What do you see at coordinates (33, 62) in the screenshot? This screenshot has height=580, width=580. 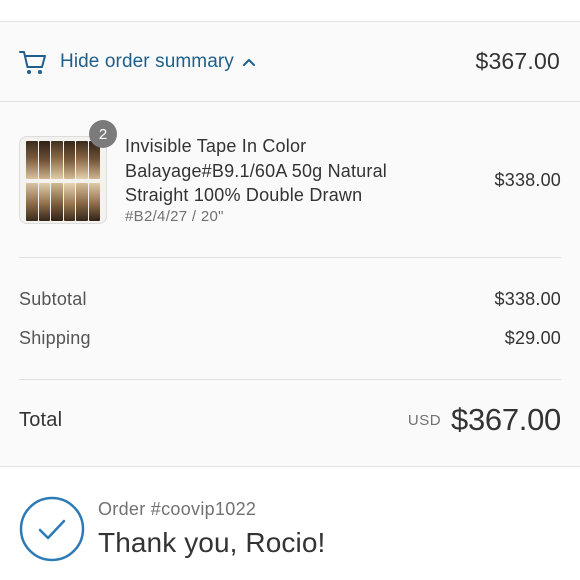 I see `cart-icon` at bounding box center [33, 62].